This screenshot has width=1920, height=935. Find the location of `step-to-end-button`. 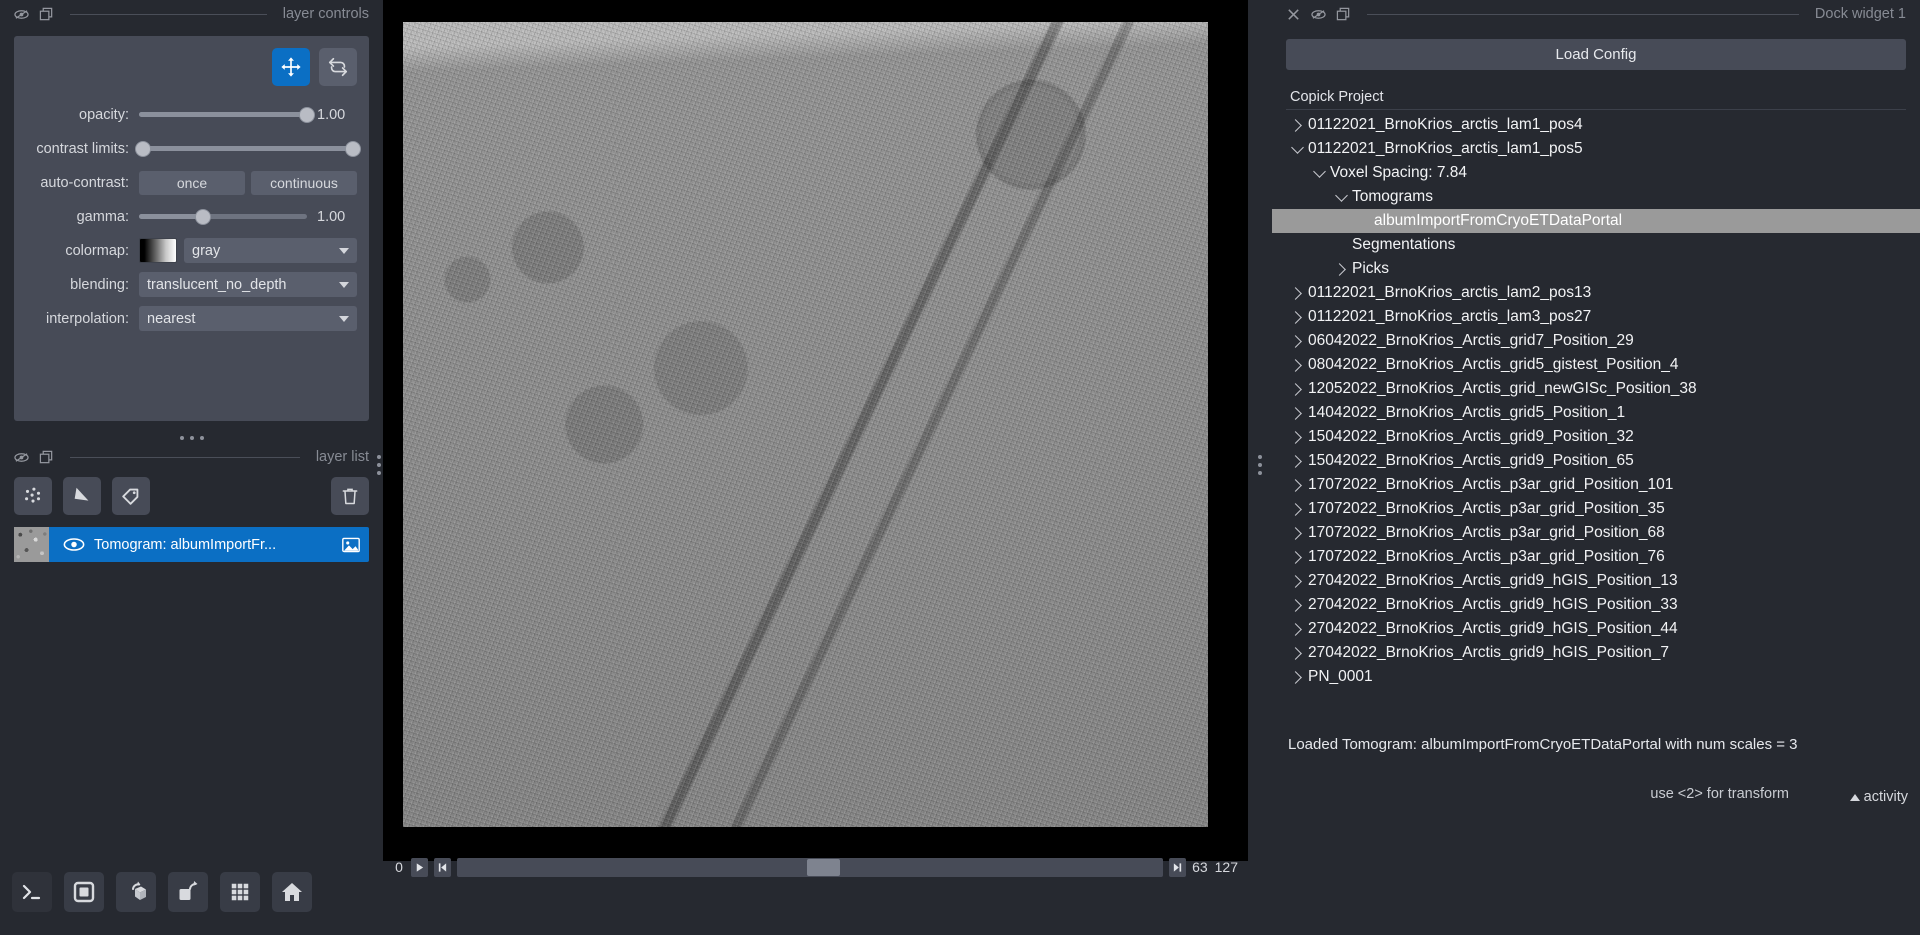

step-to-end-button is located at coordinates (1178, 867).